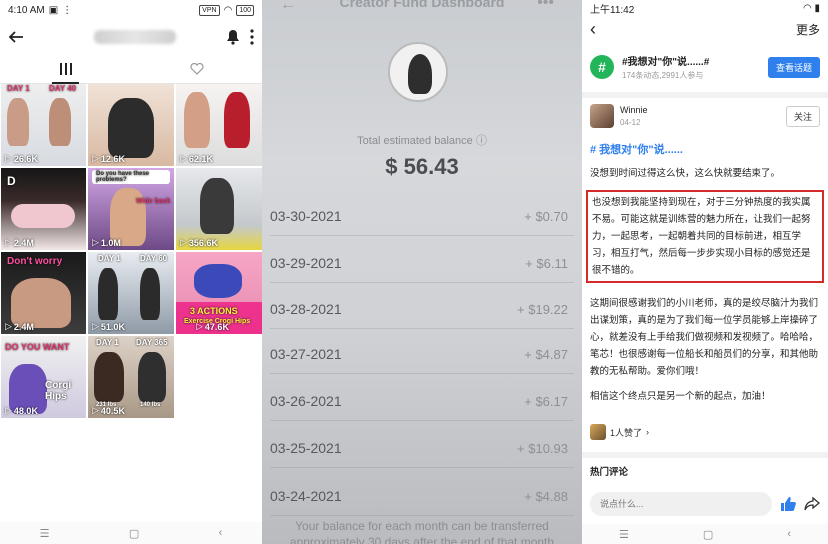 The image size is (828, 544). Describe the element at coordinates (598, 432) in the screenshot. I see `liker-avatar` at that location.